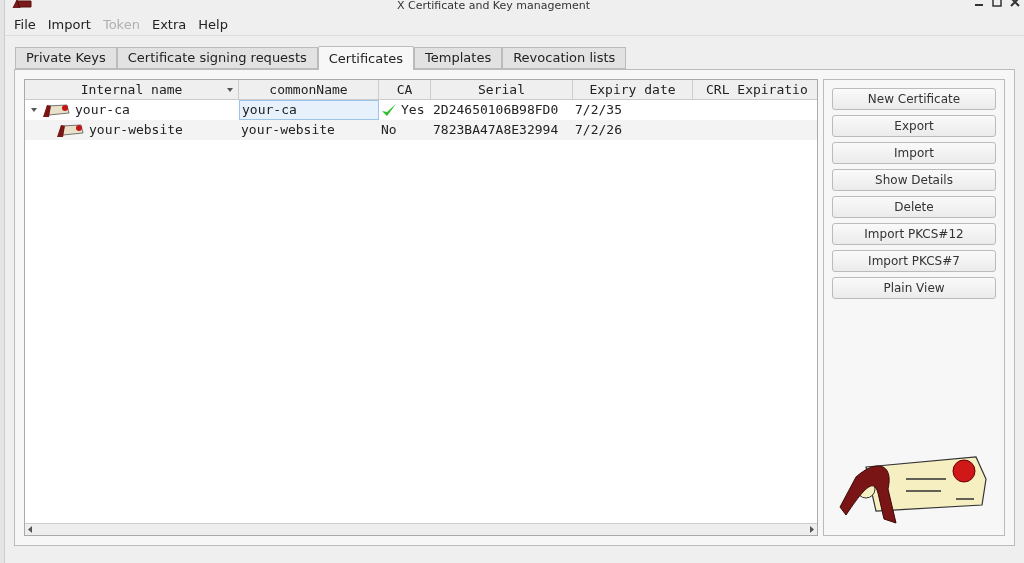  Describe the element at coordinates (405, 89) in the screenshot. I see `column-header: CA` at that location.